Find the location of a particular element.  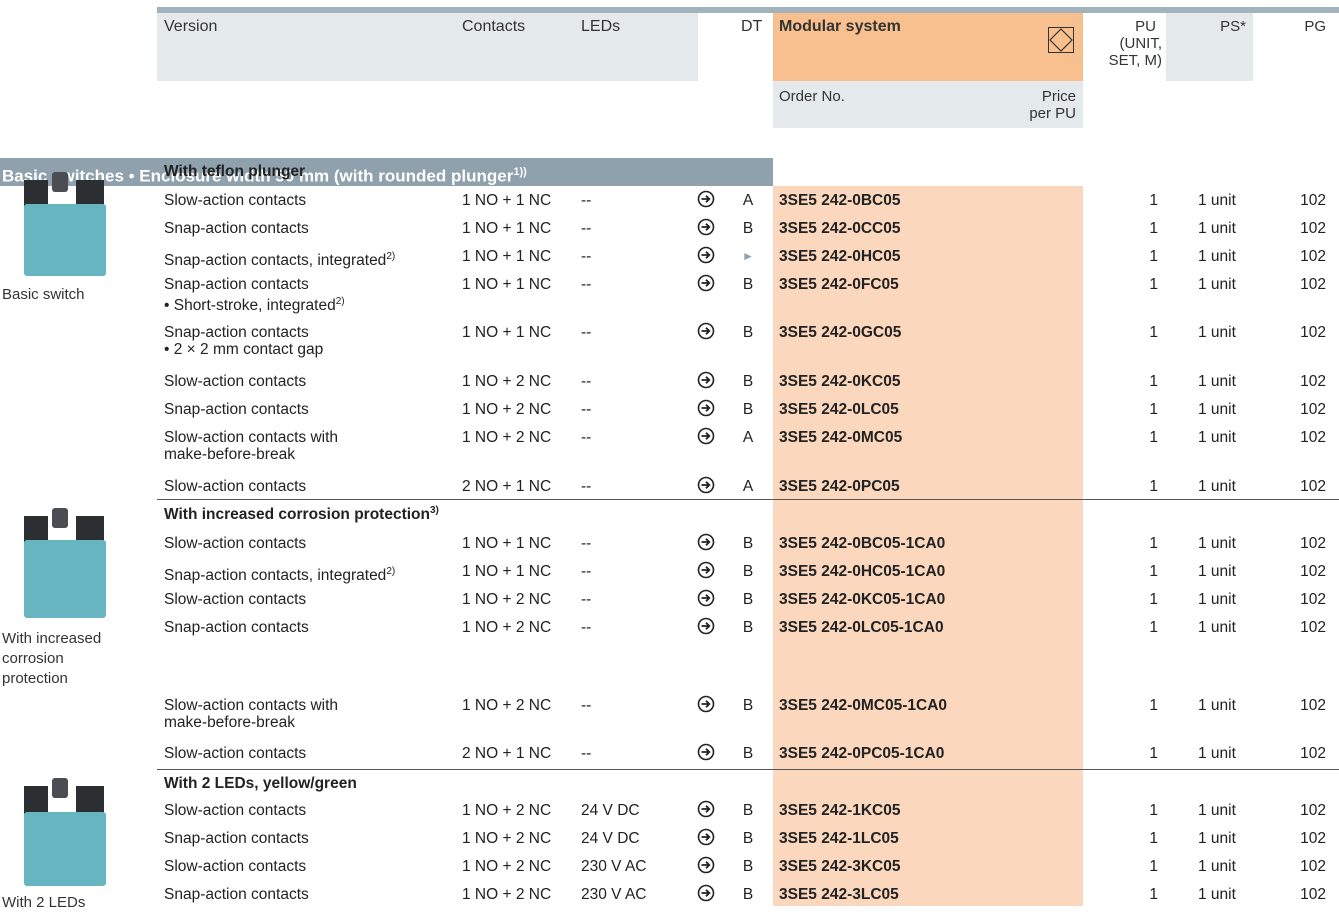

order-number: 3SE5 242-0PC05 is located at coordinates (839, 486).